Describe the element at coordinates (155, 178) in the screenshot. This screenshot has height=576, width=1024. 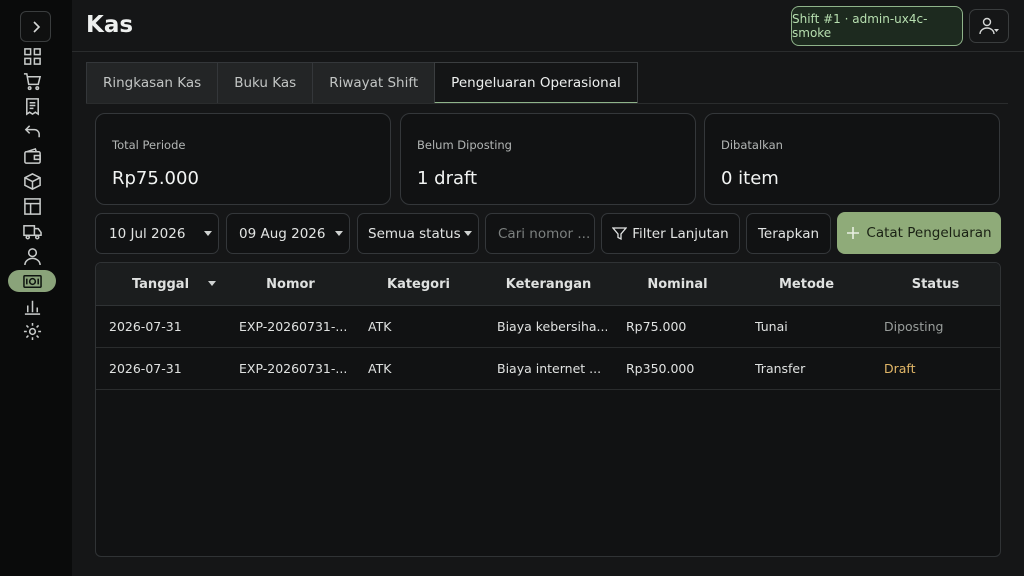
I see `card-value: Rp75.000` at that location.